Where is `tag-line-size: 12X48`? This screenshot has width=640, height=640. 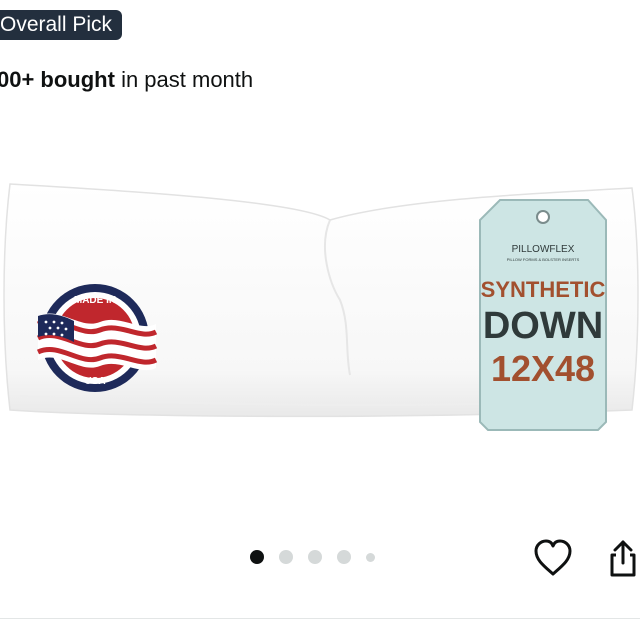 tag-line-size: 12X48 is located at coordinates (543, 368).